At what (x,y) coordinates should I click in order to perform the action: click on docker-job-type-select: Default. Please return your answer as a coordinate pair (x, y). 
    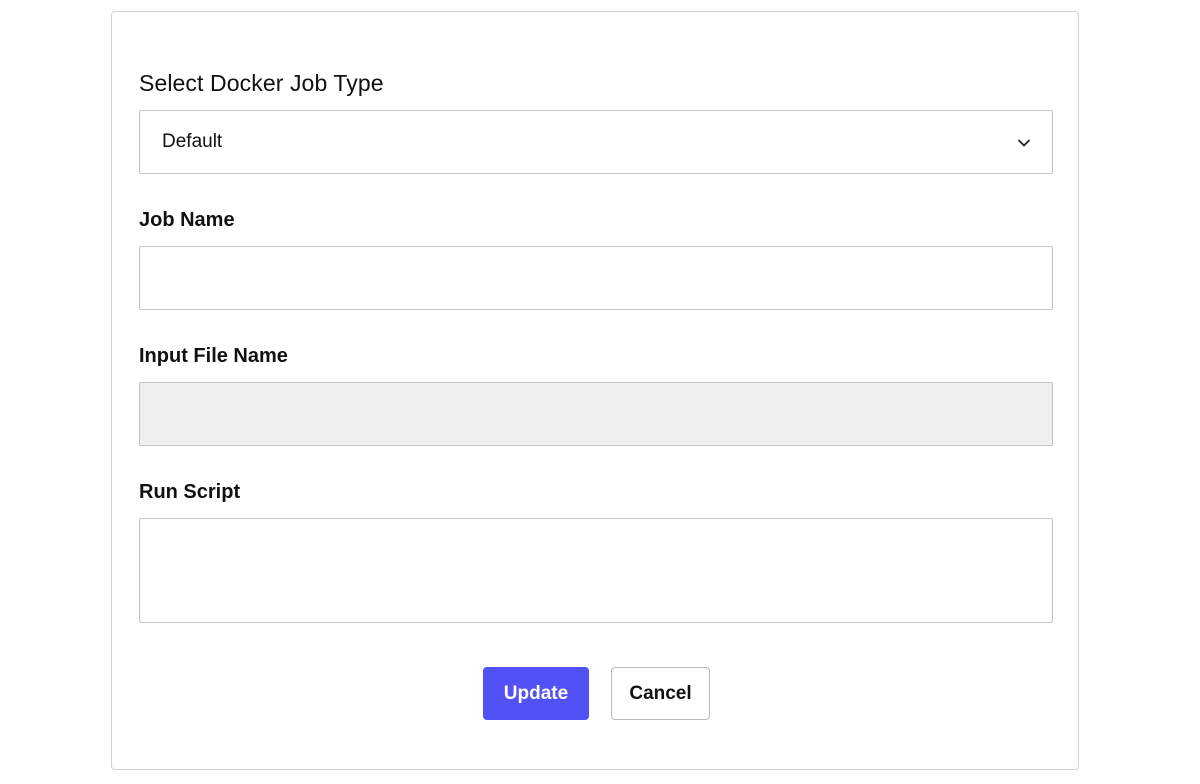
    Looking at the image, I should click on (596, 142).